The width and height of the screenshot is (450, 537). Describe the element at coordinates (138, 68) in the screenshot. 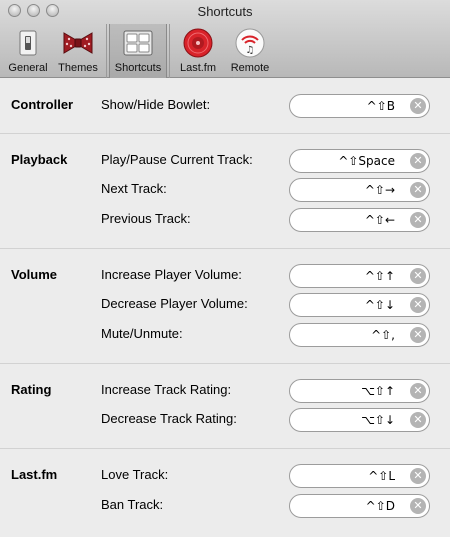

I see `toolbar-shortcuts-label: Shortcuts` at that location.